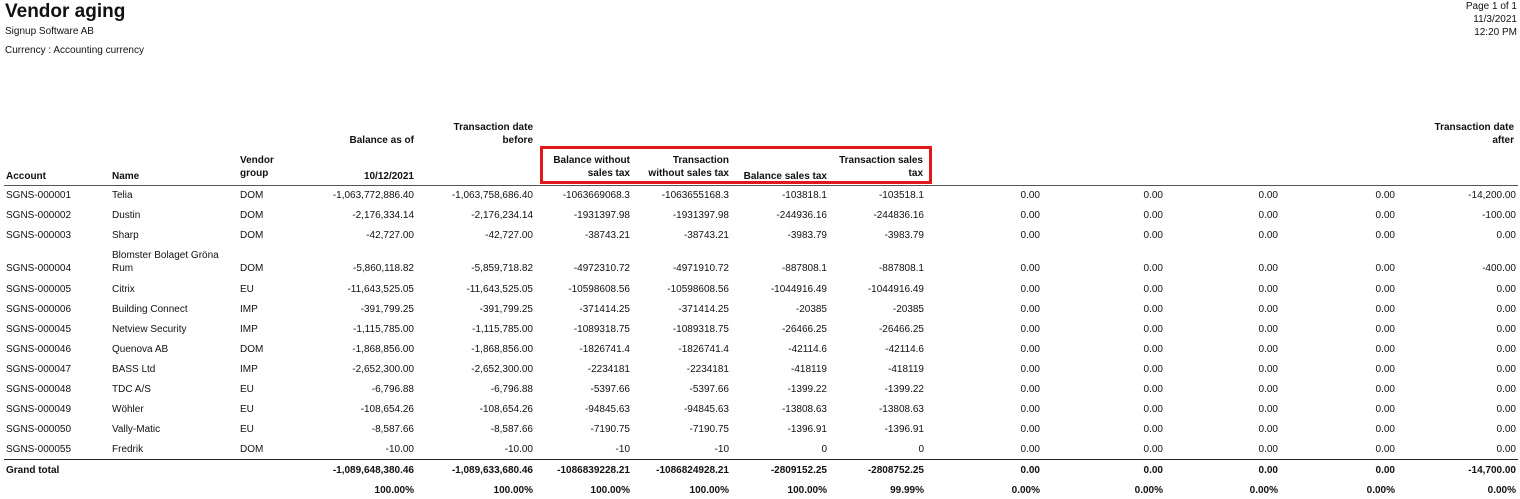 The height and width of the screenshot is (499, 1520). Describe the element at coordinates (39, 409) in the screenshot. I see `cell-account: SGNS-000049` at that location.